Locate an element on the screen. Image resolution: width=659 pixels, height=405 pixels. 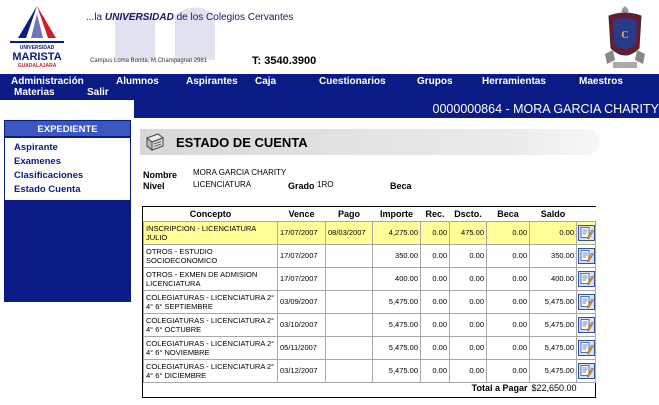
school-crest-icon: C is located at coordinates (625, 37).